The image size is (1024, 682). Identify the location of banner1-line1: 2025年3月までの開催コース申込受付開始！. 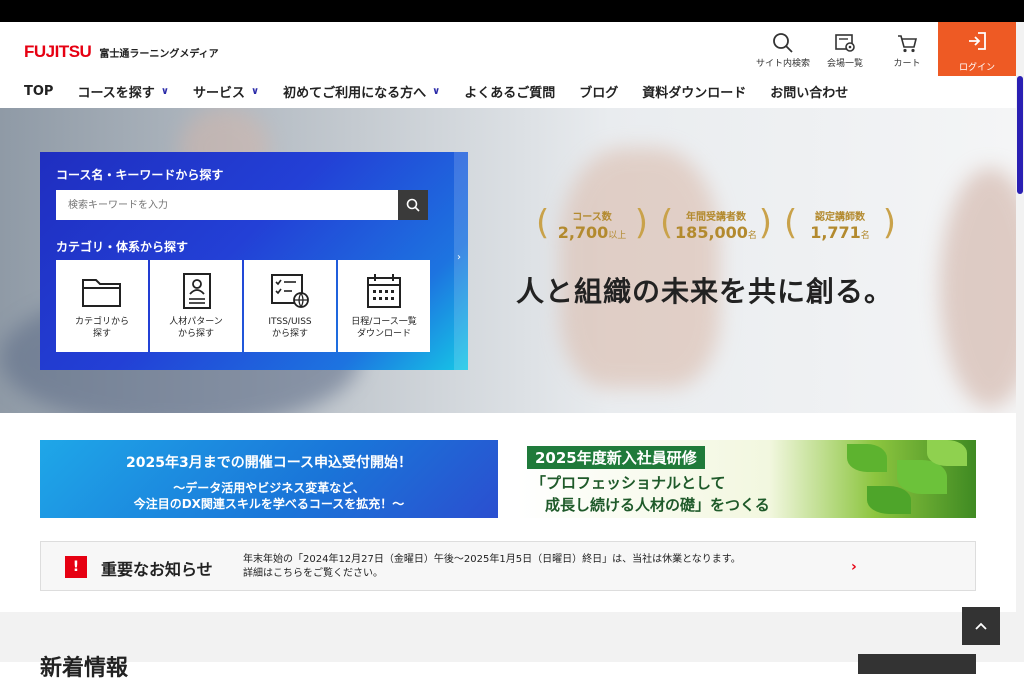
(268, 463).